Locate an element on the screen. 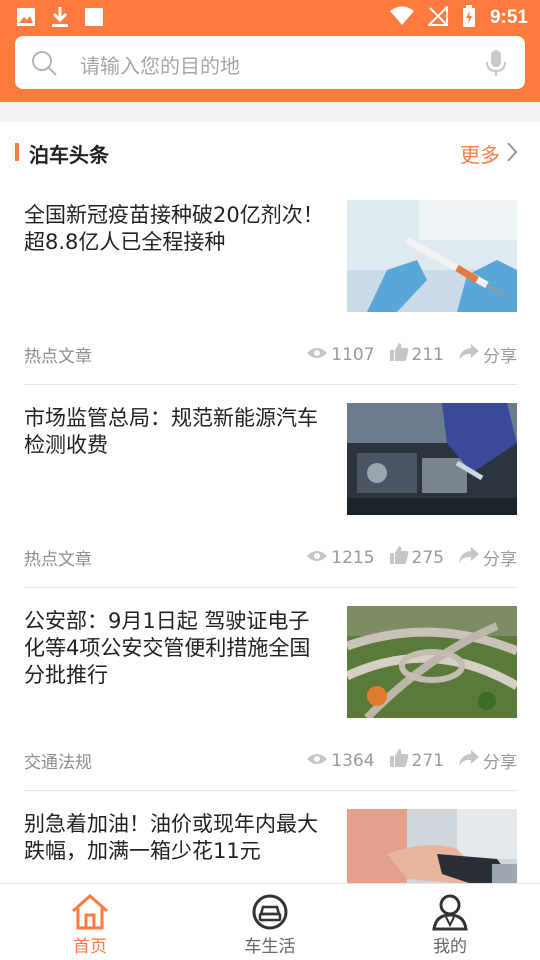 This screenshot has height=960, width=540. more-link: 更多 is located at coordinates (489, 153).